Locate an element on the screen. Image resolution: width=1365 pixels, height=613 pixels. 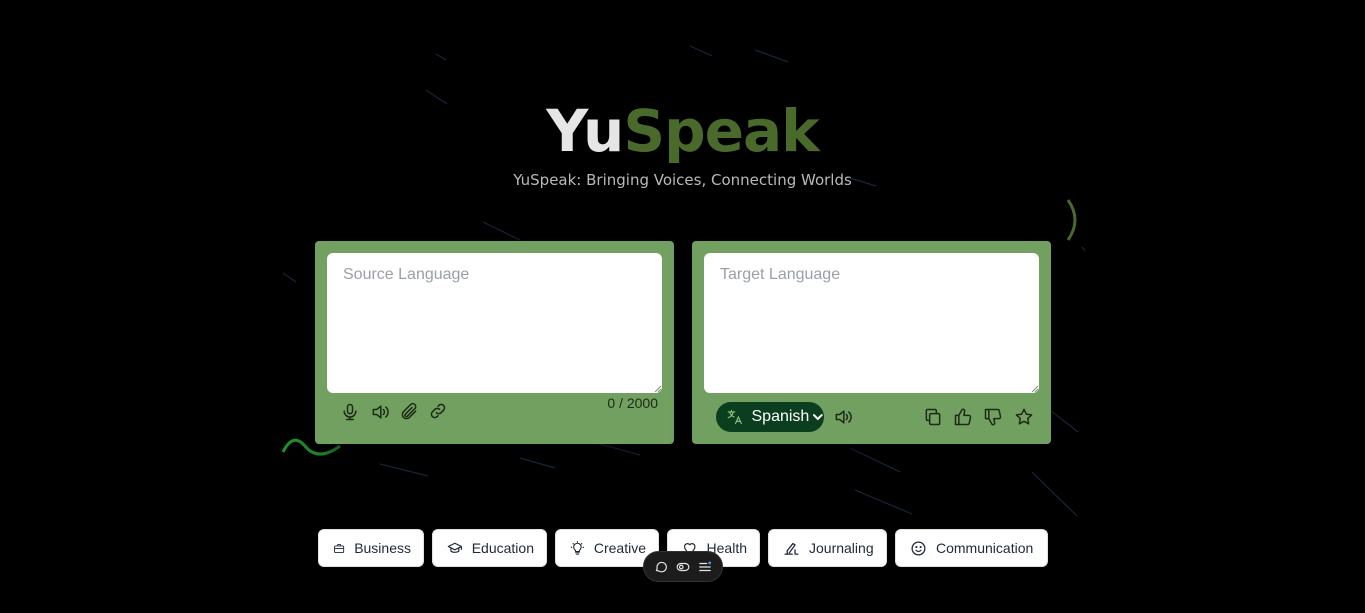
thumbs-up-icon is located at coordinates (963, 417).